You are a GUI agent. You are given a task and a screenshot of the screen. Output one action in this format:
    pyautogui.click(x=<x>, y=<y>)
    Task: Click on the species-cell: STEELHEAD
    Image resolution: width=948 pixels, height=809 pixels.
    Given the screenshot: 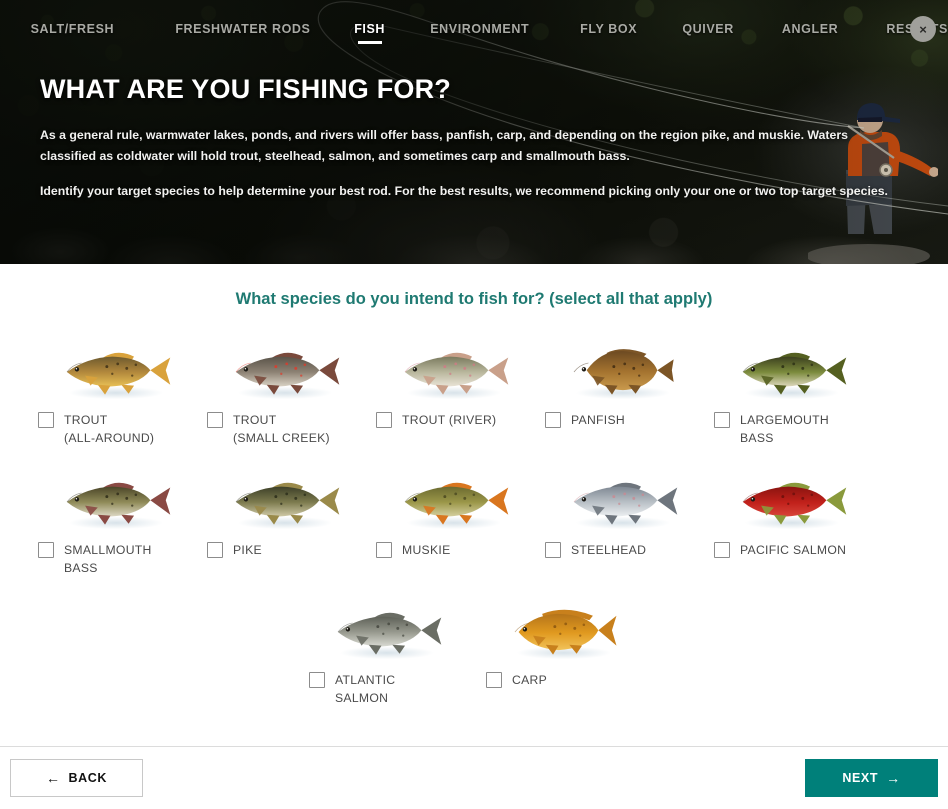 What is the action you would take?
    pyautogui.click(x=621, y=525)
    